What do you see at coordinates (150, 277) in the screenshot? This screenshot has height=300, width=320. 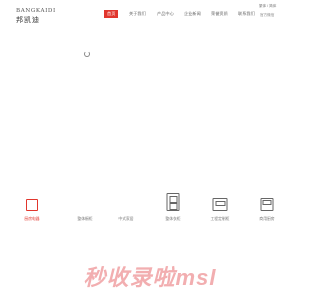 I see `watermark-text: 秒收录啦msl` at bounding box center [150, 277].